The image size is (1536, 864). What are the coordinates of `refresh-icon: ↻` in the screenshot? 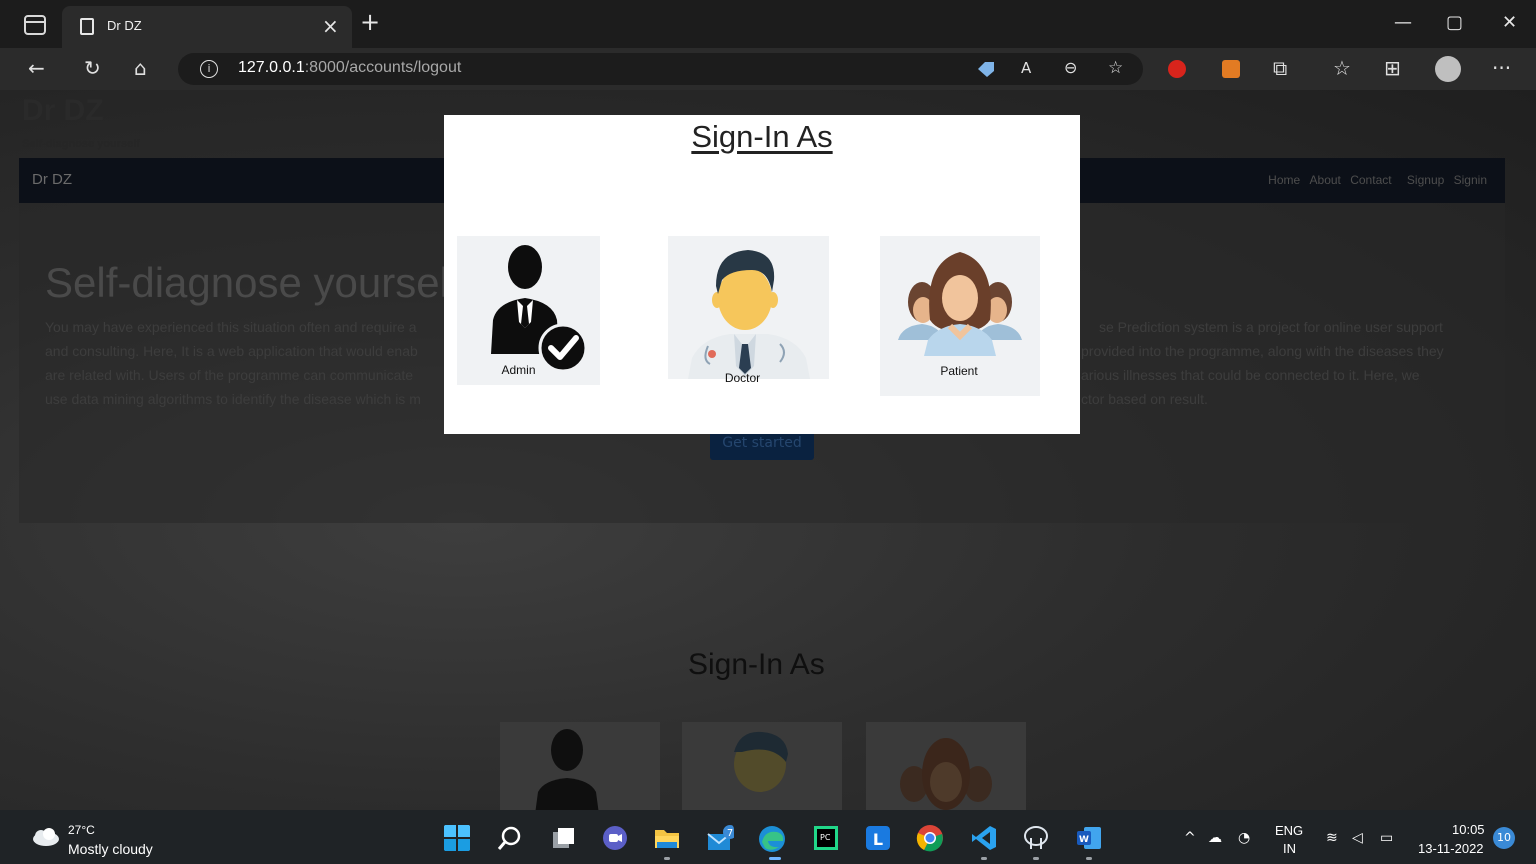 It's located at (92, 68).